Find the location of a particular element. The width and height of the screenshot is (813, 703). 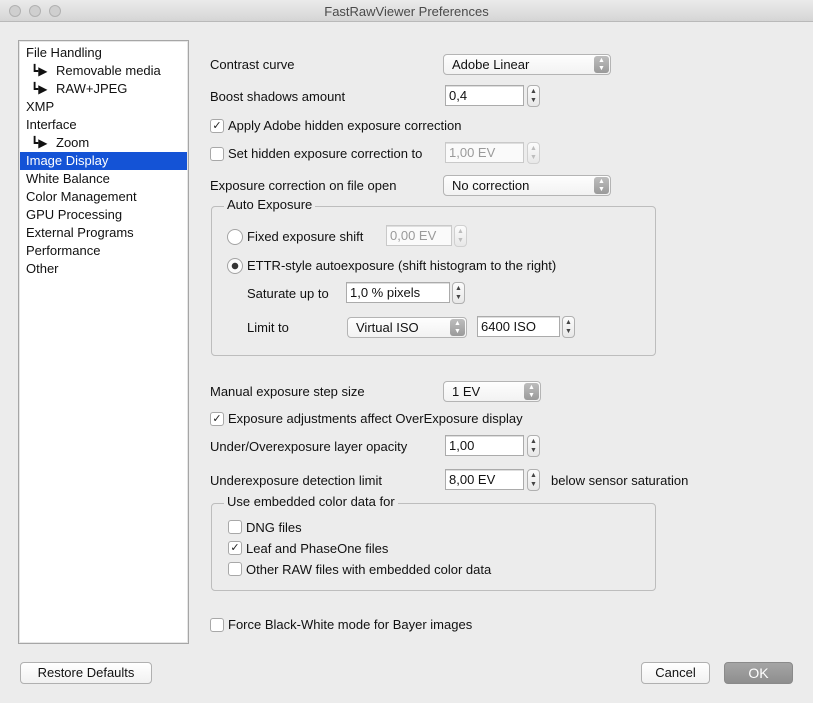

leaf-phaseone-label: Leaf and PhaseOne files is located at coordinates (317, 548).